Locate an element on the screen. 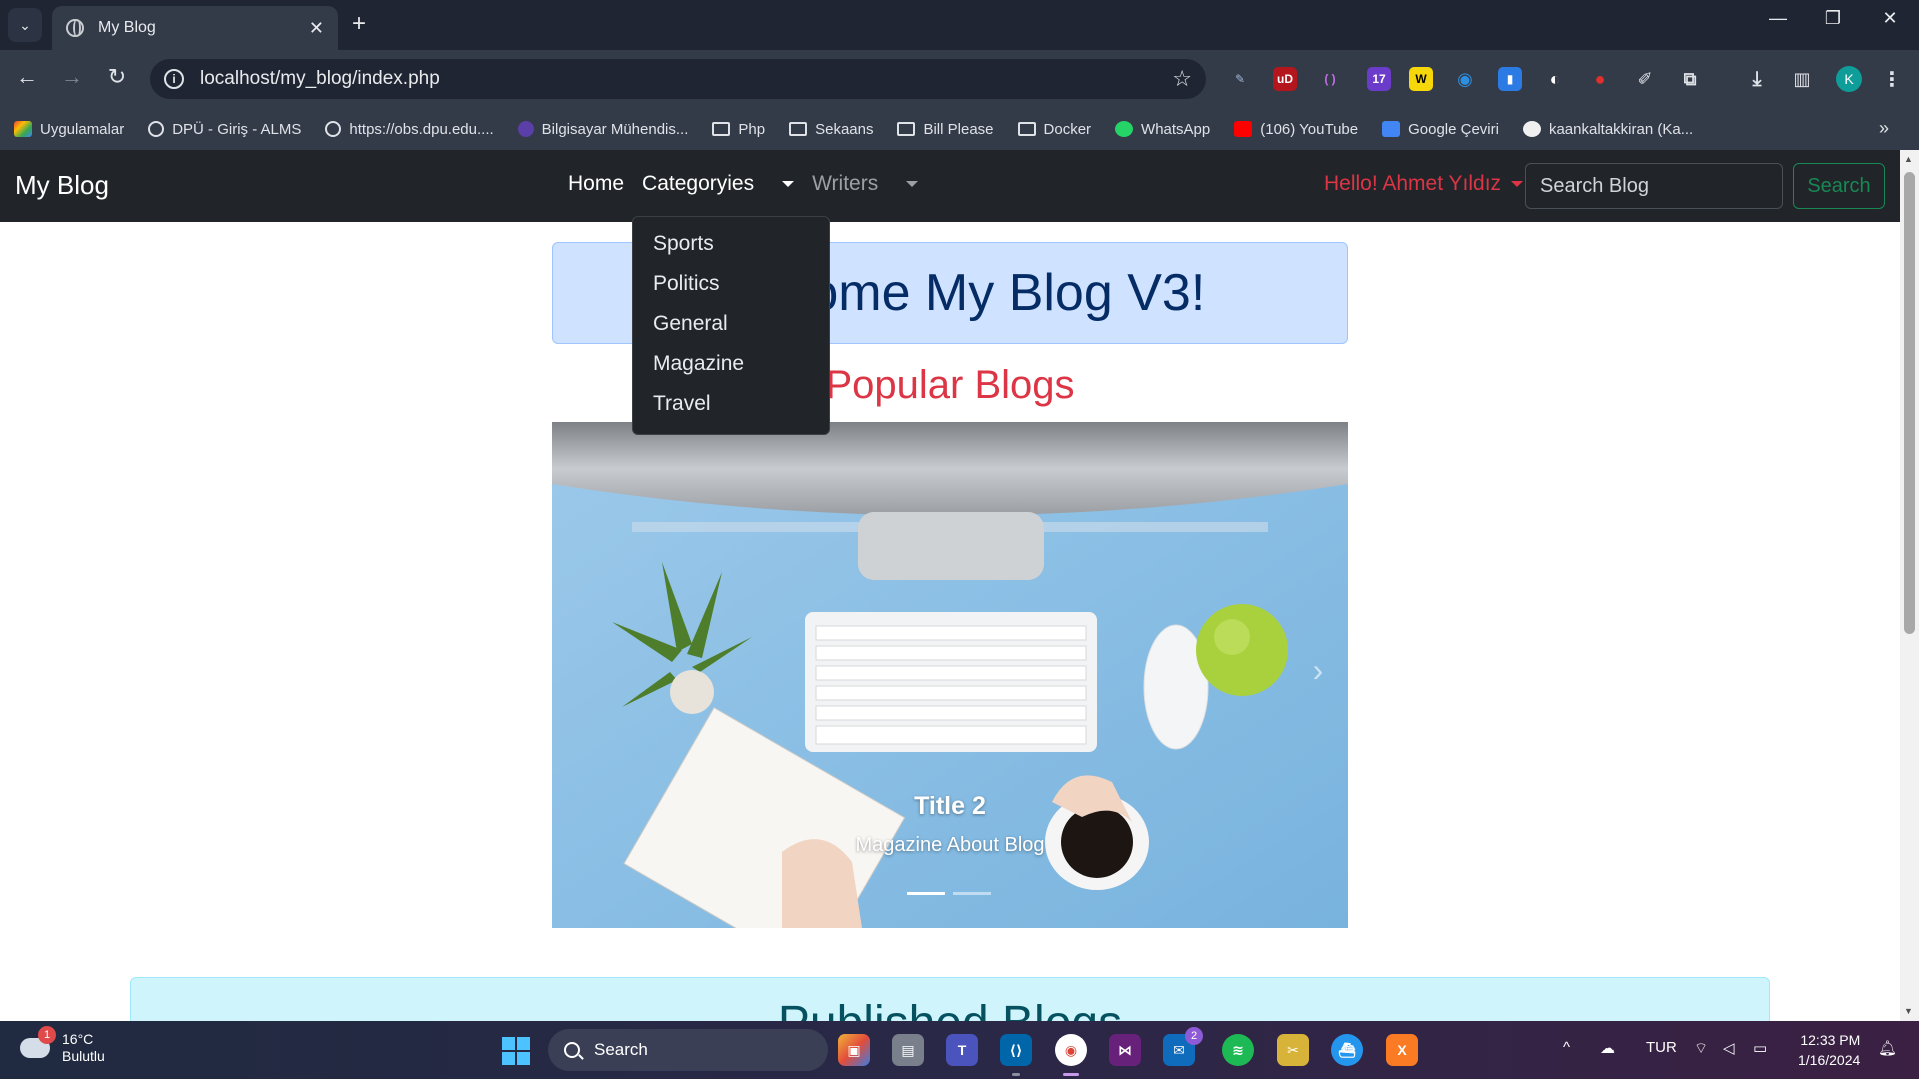 The width and height of the screenshot is (1919, 1079). nav-home-link: Home is located at coordinates (596, 184).